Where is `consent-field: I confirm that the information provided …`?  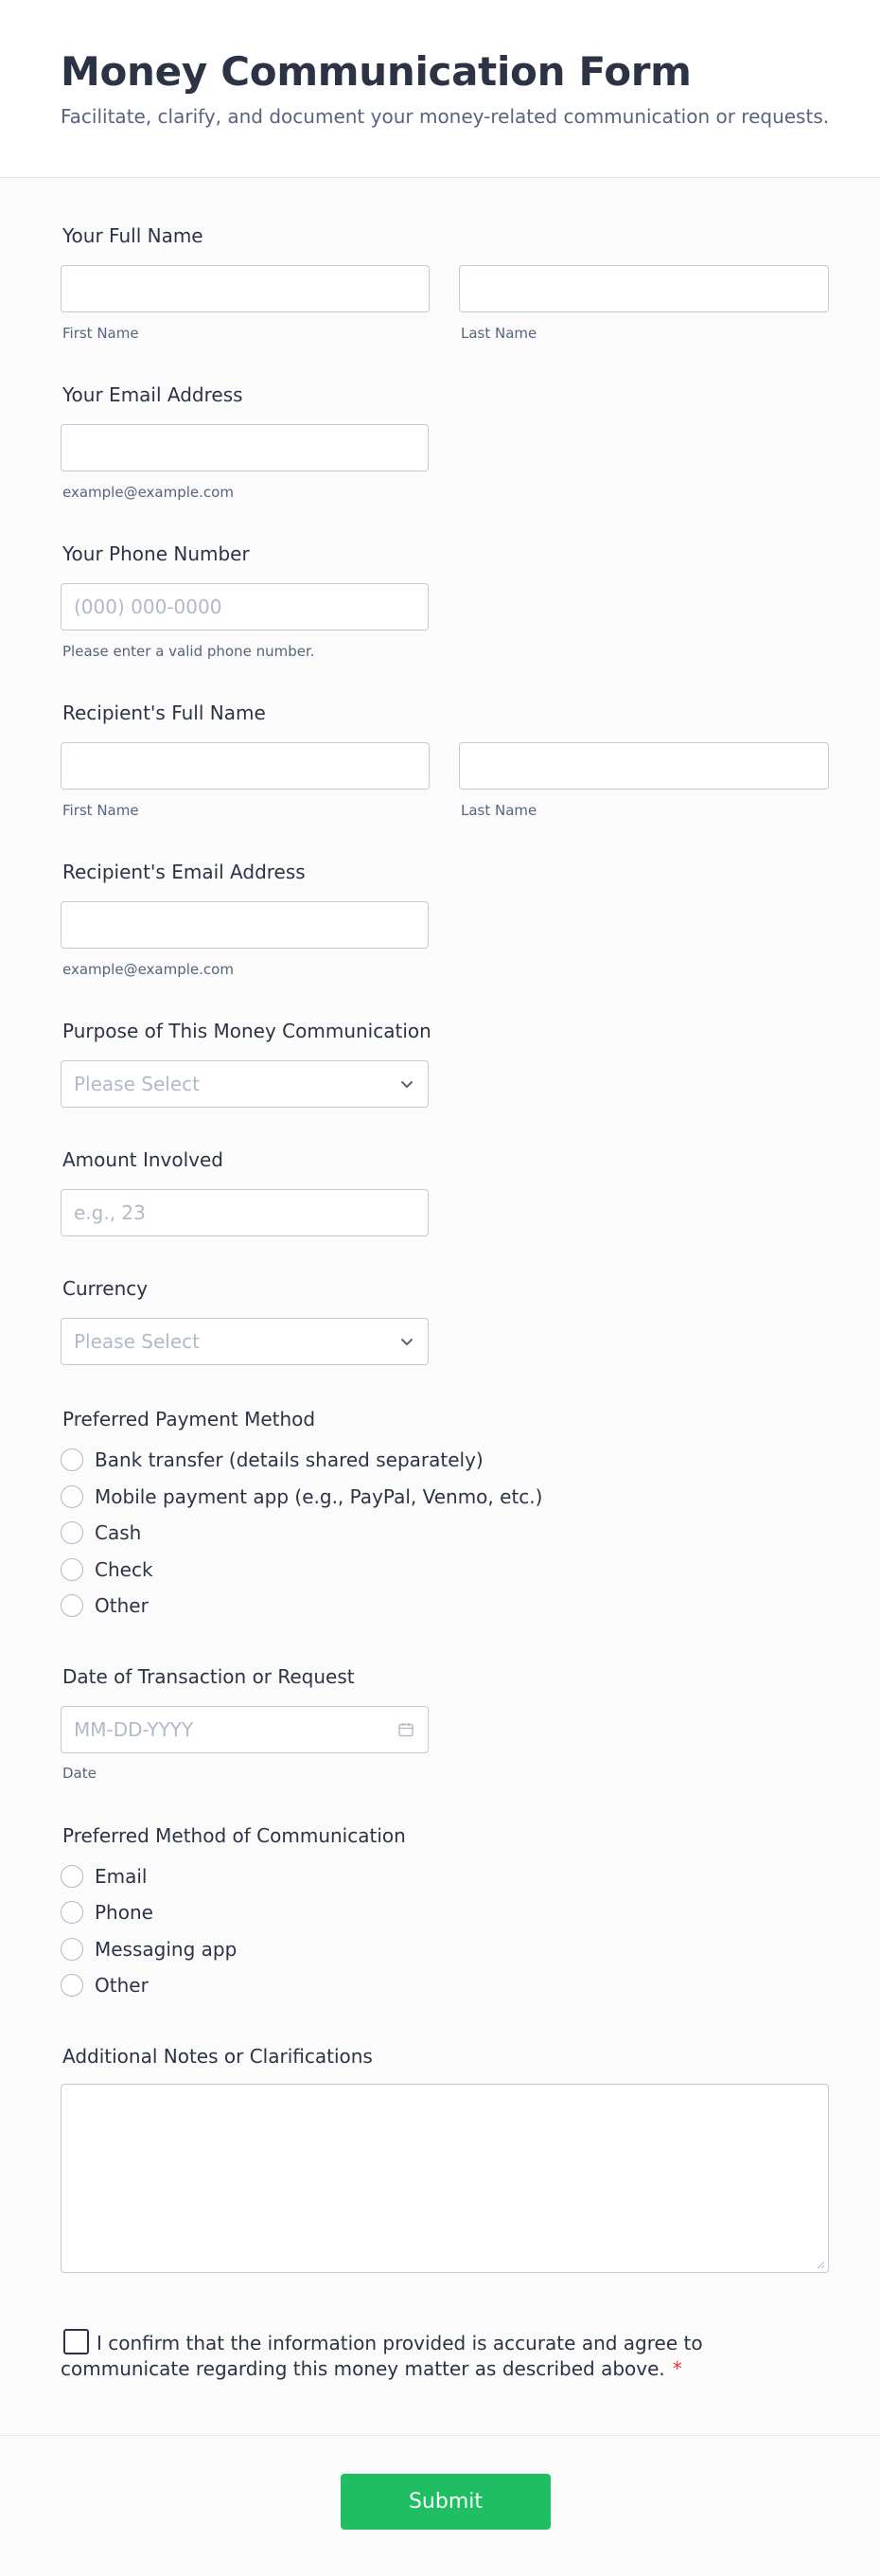 consent-field: I confirm that the information provided … is located at coordinates (392, 2355).